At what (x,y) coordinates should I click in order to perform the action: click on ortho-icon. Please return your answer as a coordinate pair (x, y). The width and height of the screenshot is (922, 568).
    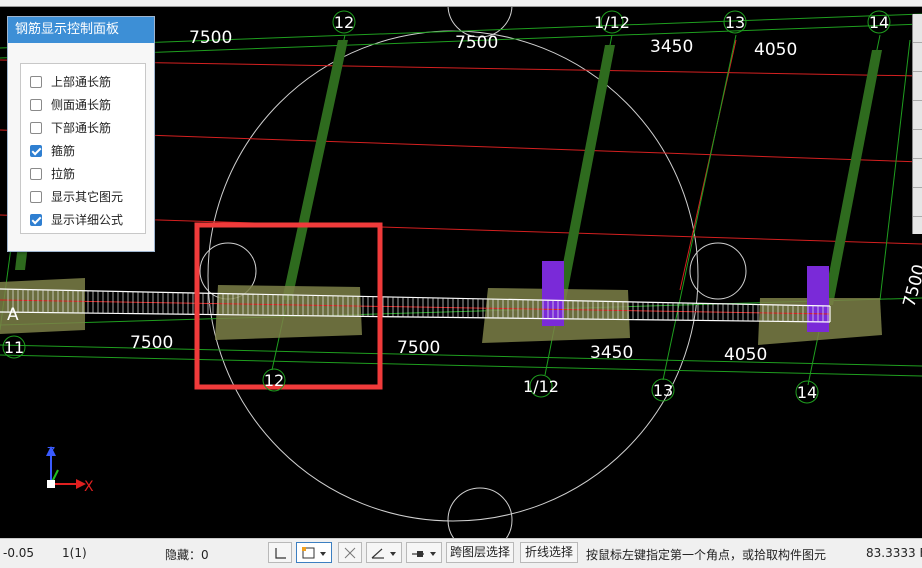
    Looking at the image, I should click on (280, 553).